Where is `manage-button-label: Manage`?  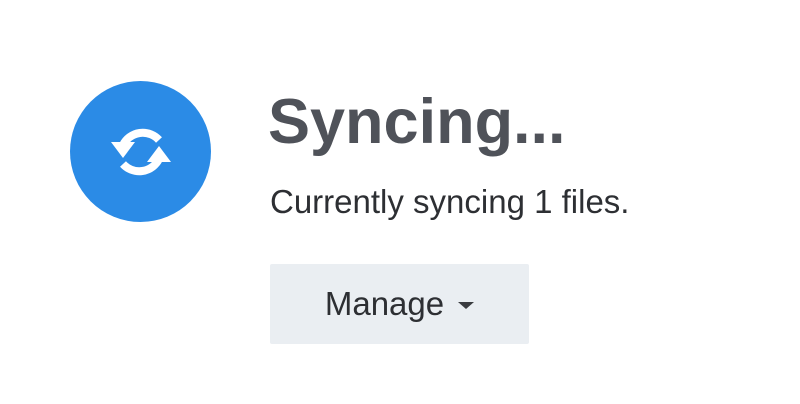
manage-button-label: Manage is located at coordinates (384, 303).